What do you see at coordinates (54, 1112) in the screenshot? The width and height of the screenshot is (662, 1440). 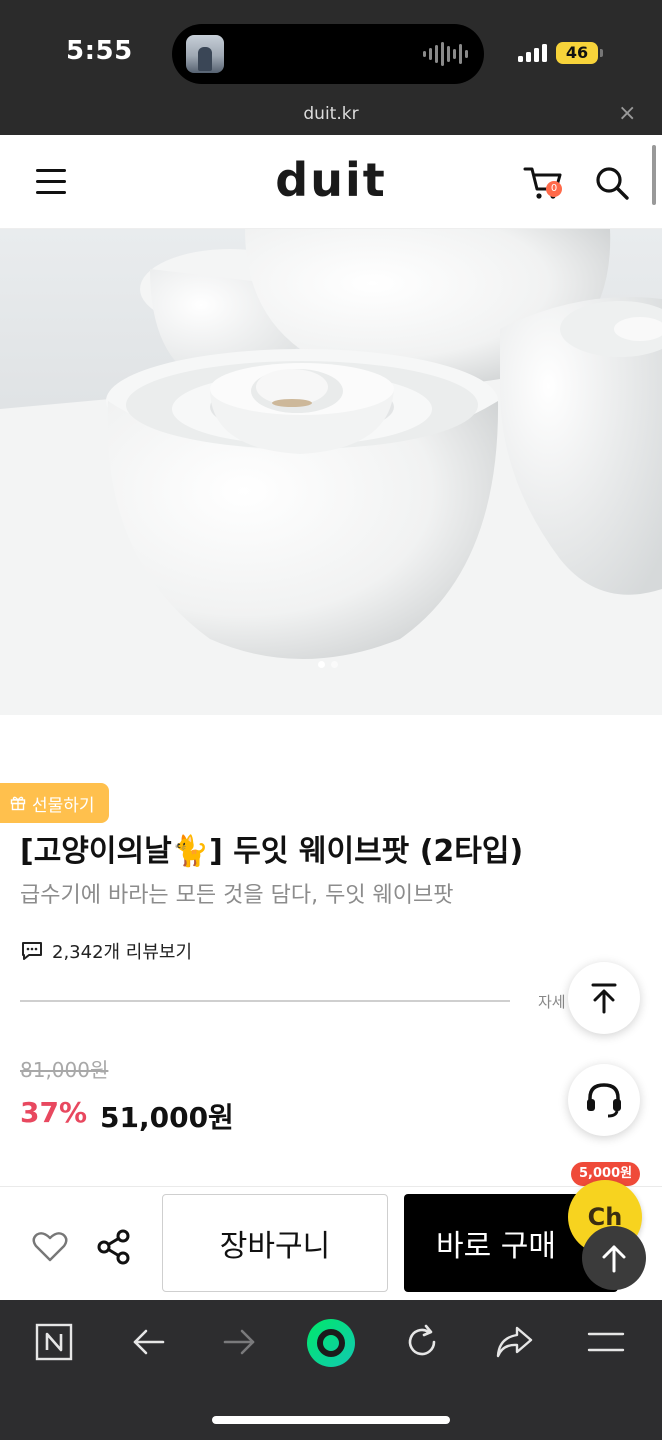 I see `discount-rate: 37%` at bounding box center [54, 1112].